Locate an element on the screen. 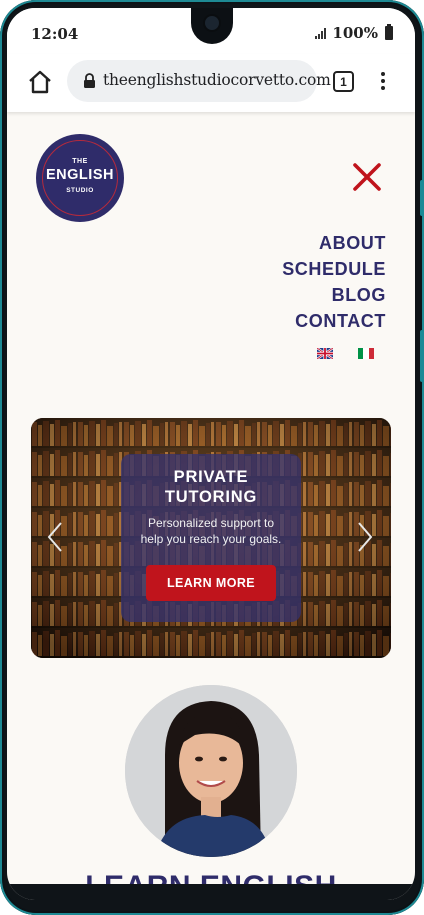  chevron-right-icon is located at coordinates (365, 537).